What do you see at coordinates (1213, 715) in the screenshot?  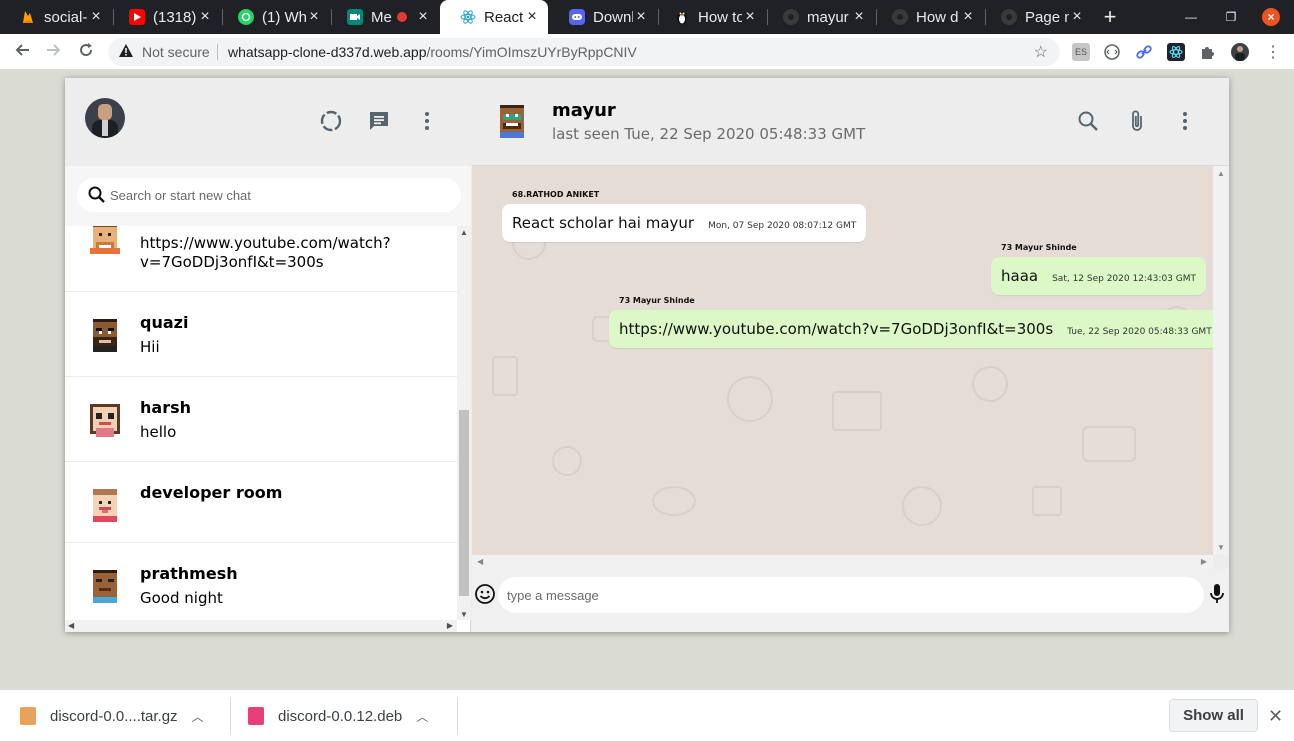 I see `show-all-button: Show all` at bounding box center [1213, 715].